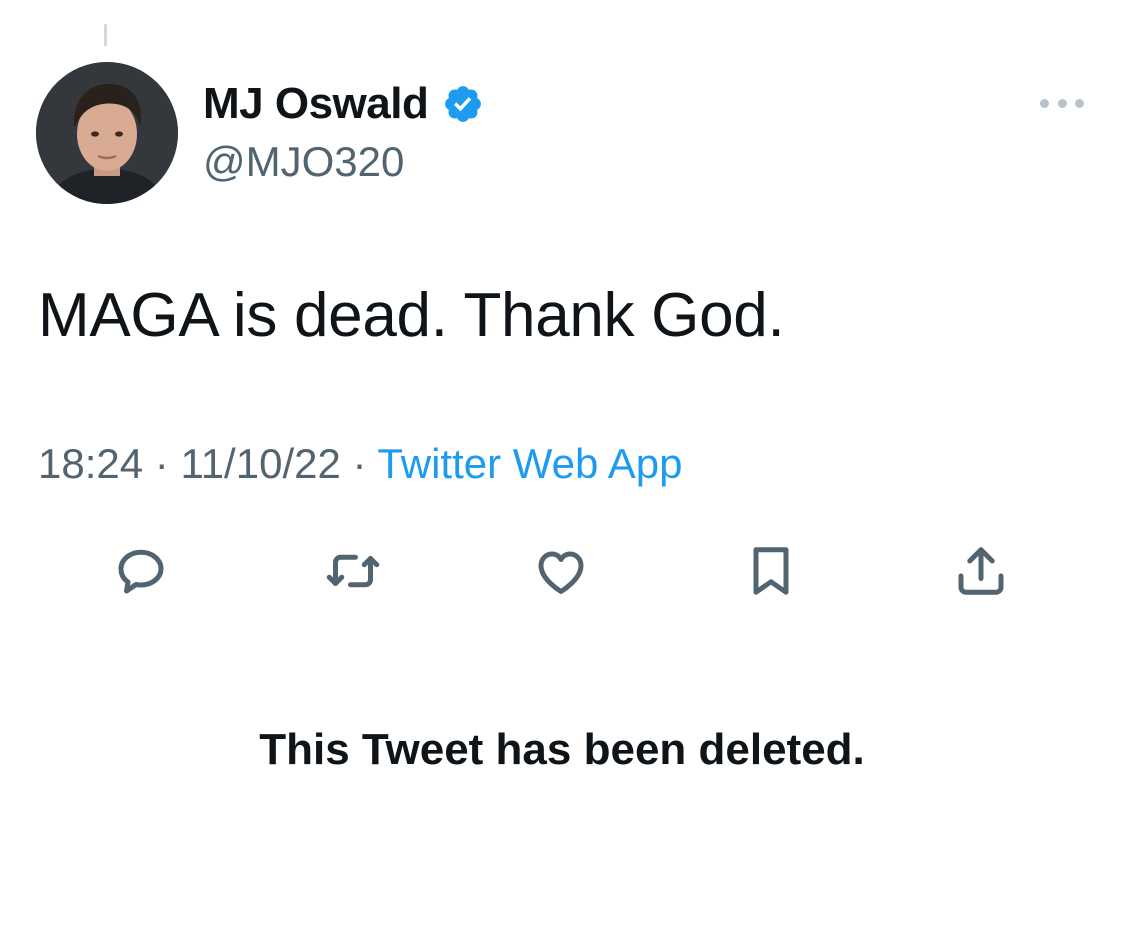 This screenshot has height=928, width=1124. I want to click on tweet-source: Twitter Web App, so click(529, 463).